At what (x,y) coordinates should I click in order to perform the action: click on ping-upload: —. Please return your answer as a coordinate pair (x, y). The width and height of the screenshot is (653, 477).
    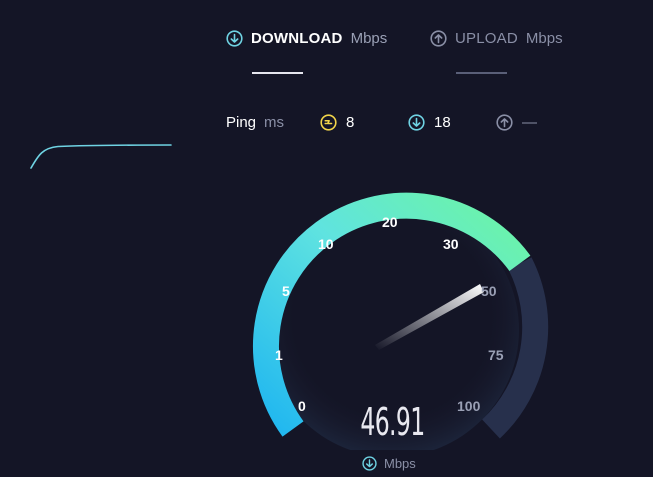
    Looking at the image, I should click on (516, 122).